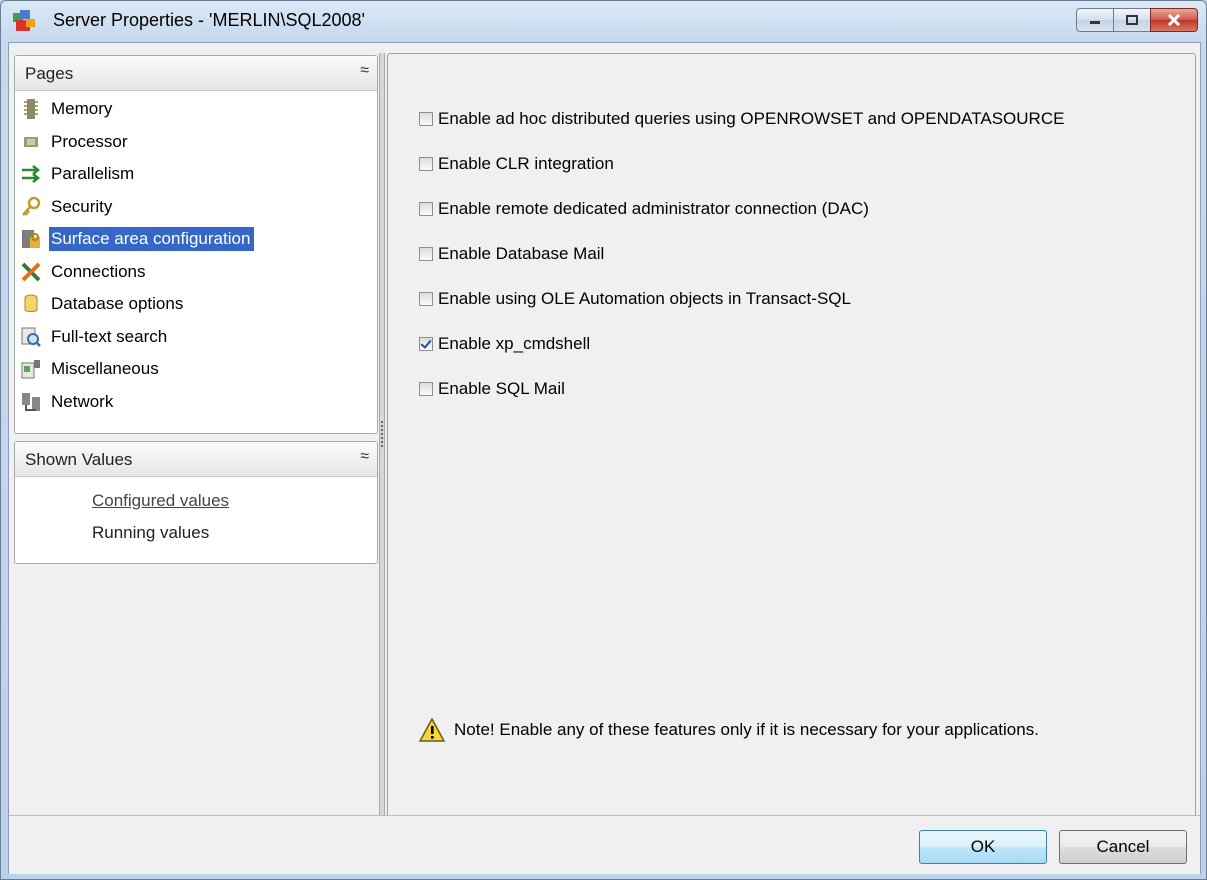 The image size is (1207, 880). I want to click on page-item-connections: Connections, so click(196, 273).